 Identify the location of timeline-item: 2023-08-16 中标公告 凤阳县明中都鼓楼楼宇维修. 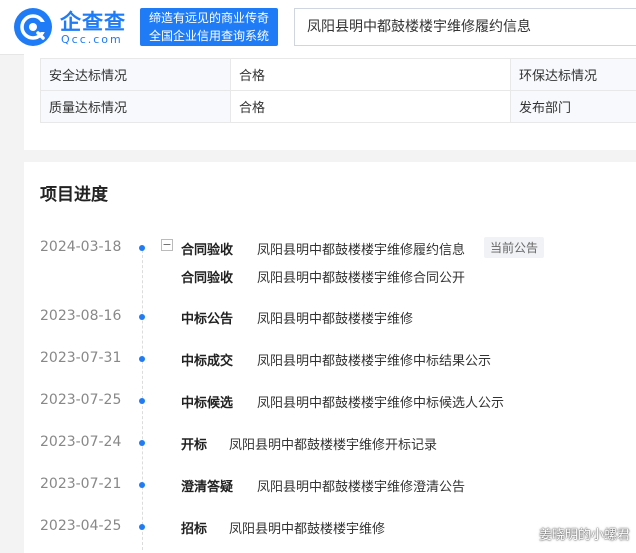
(330, 317).